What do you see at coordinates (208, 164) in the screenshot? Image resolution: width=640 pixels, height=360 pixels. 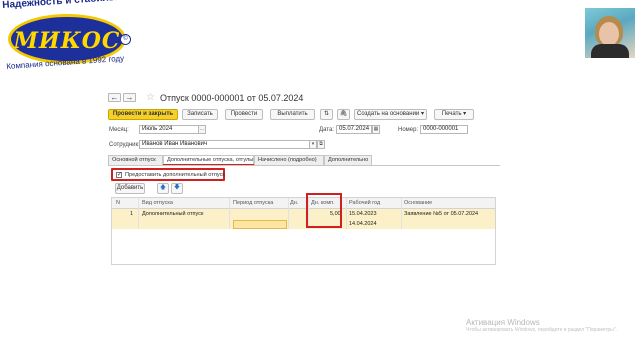 I see `active-tab-underline` at bounding box center [208, 164].